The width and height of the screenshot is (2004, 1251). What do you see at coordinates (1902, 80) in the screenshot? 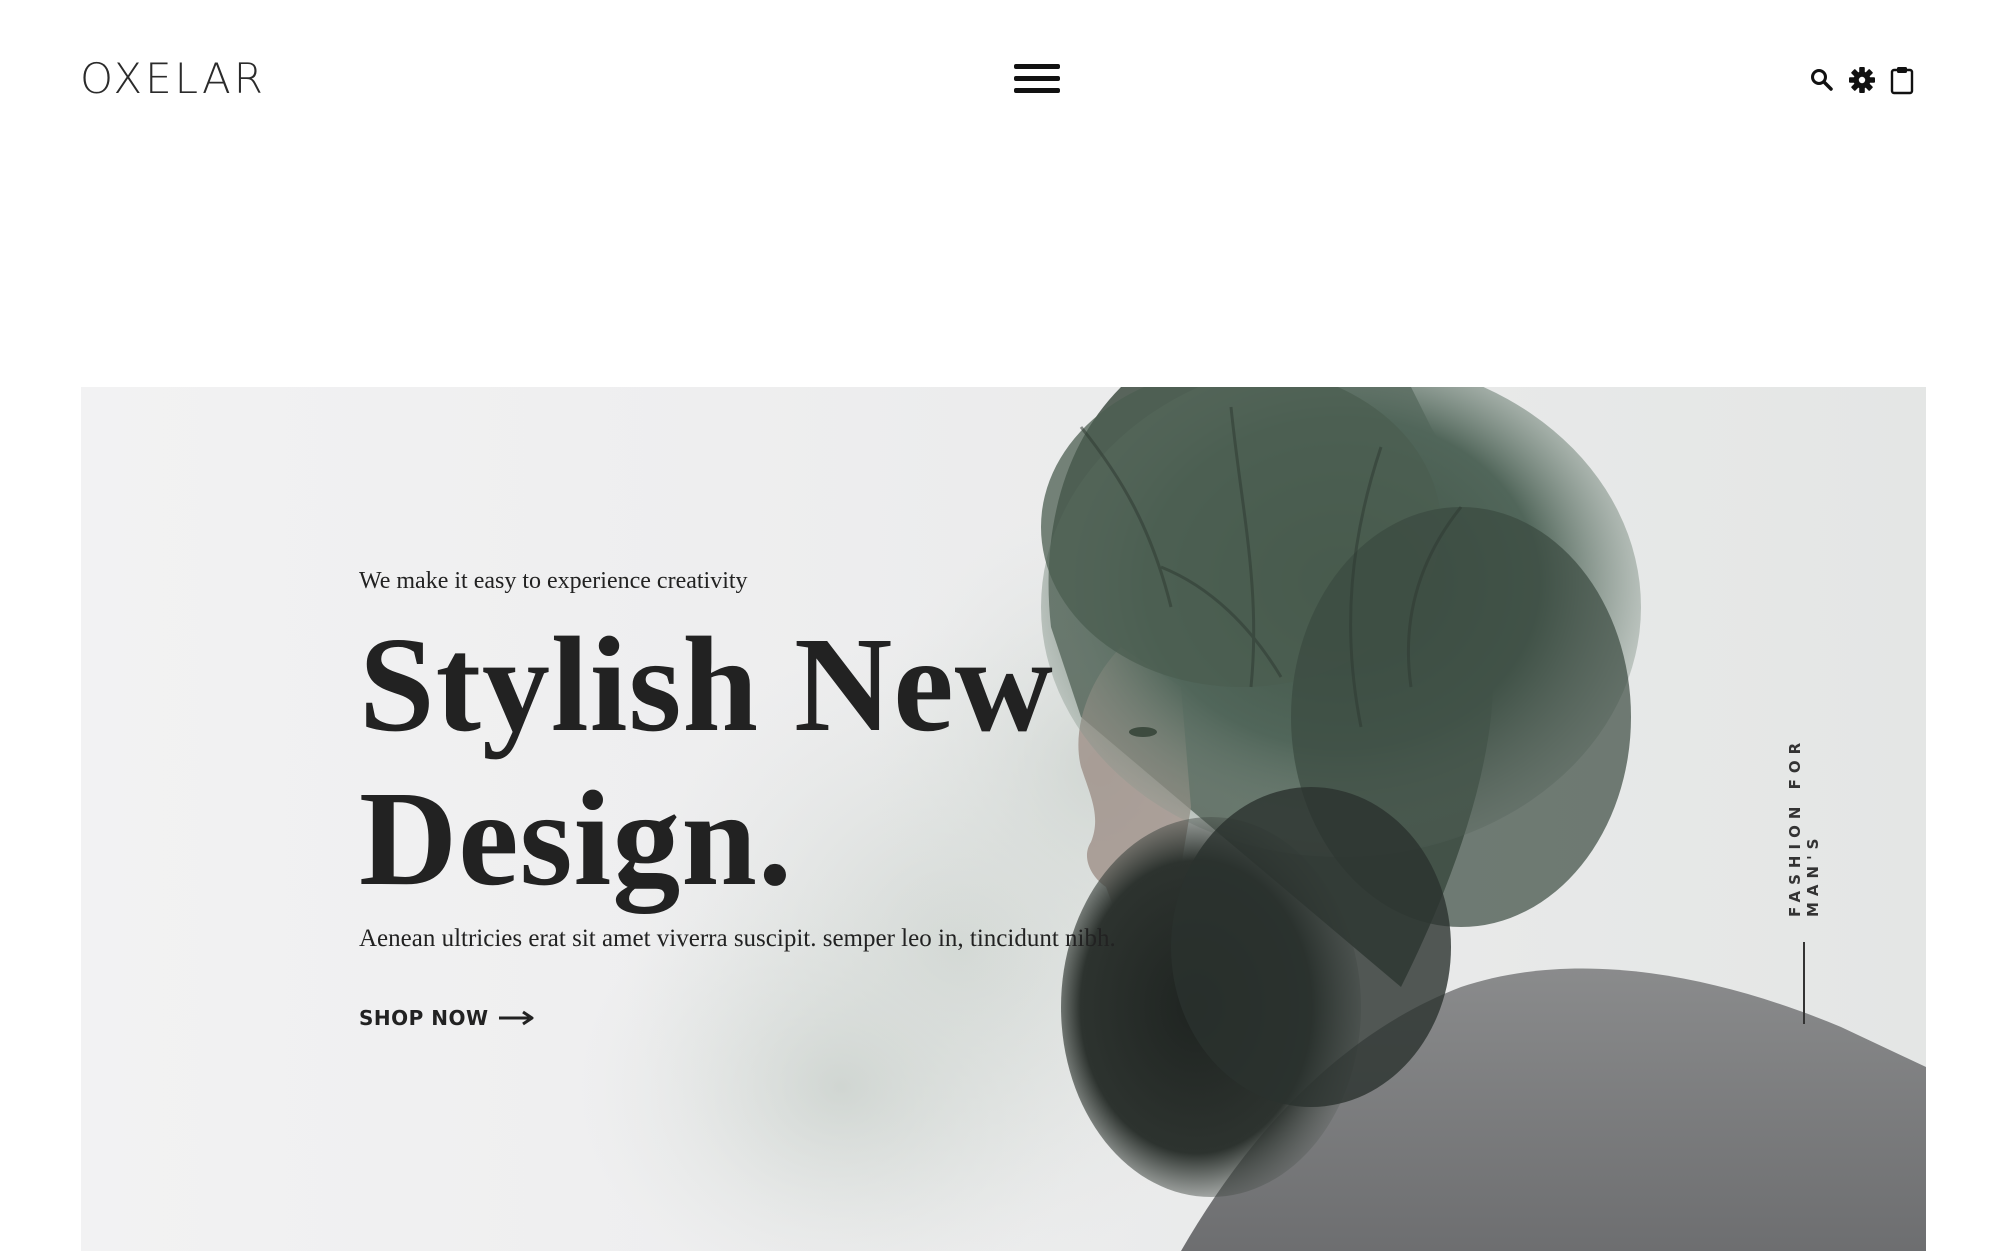
I see `clipboard-icon` at bounding box center [1902, 80].